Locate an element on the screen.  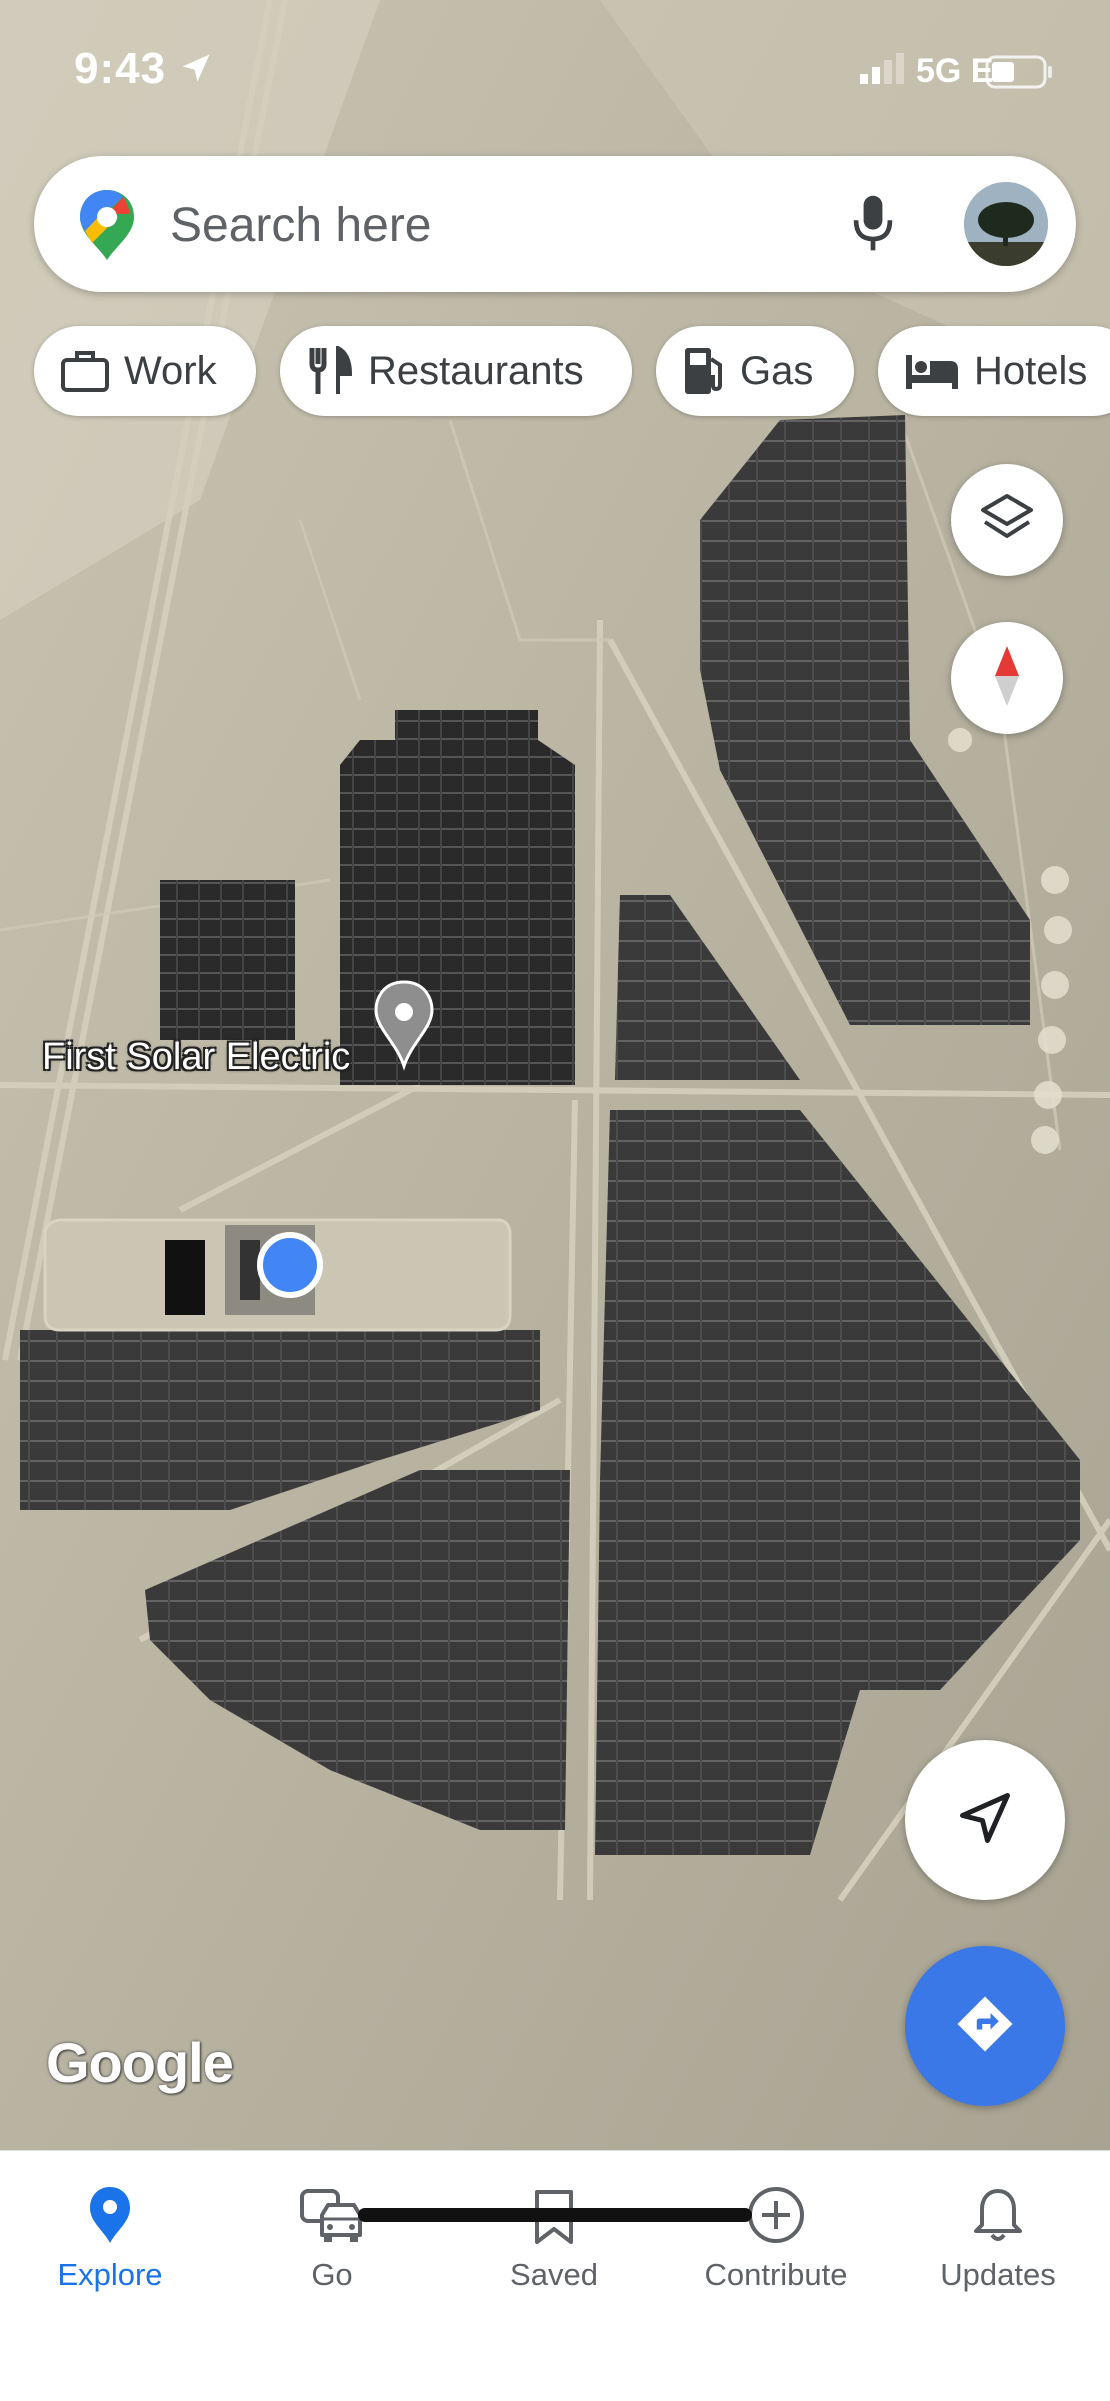
directions-icon is located at coordinates (985, 2026).